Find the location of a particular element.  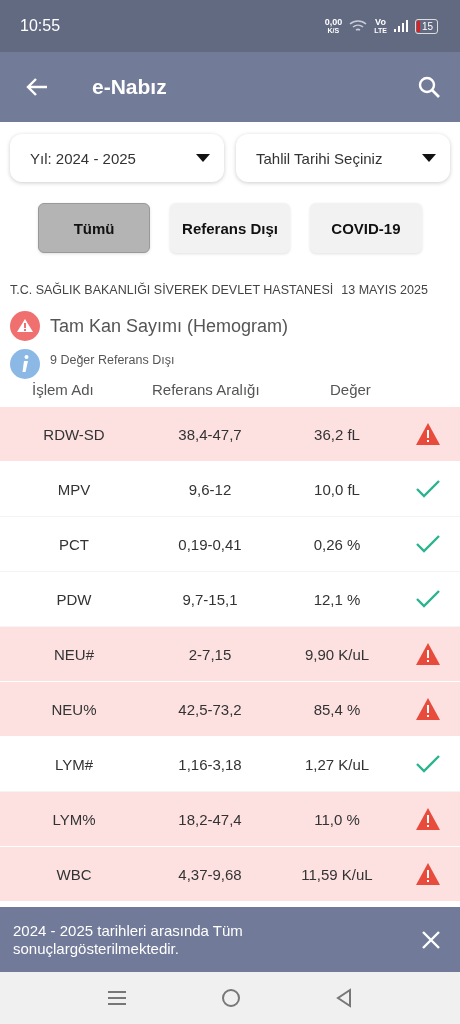

out-of-range-count: 9 Değer Referans Dışı is located at coordinates (112, 360).